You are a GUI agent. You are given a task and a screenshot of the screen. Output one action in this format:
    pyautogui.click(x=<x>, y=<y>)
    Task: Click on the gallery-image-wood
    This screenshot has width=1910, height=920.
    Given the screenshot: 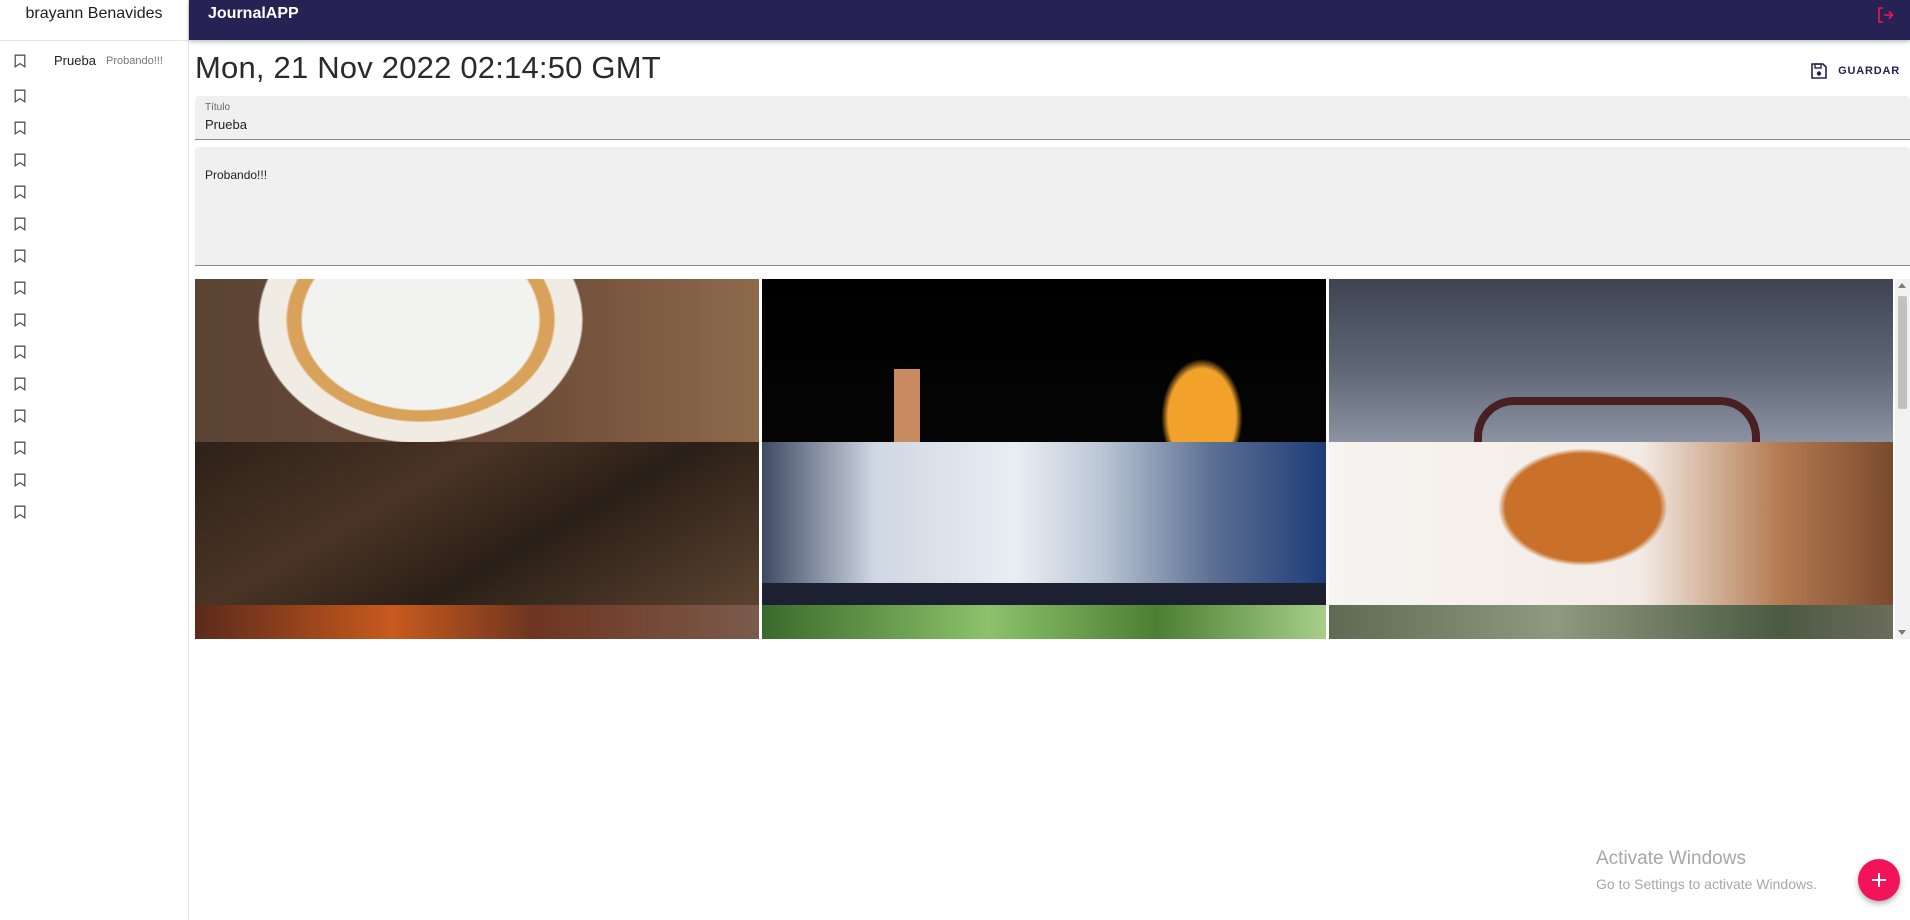 What is the action you would take?
    pyautogui.click(x=477, y=523)
    